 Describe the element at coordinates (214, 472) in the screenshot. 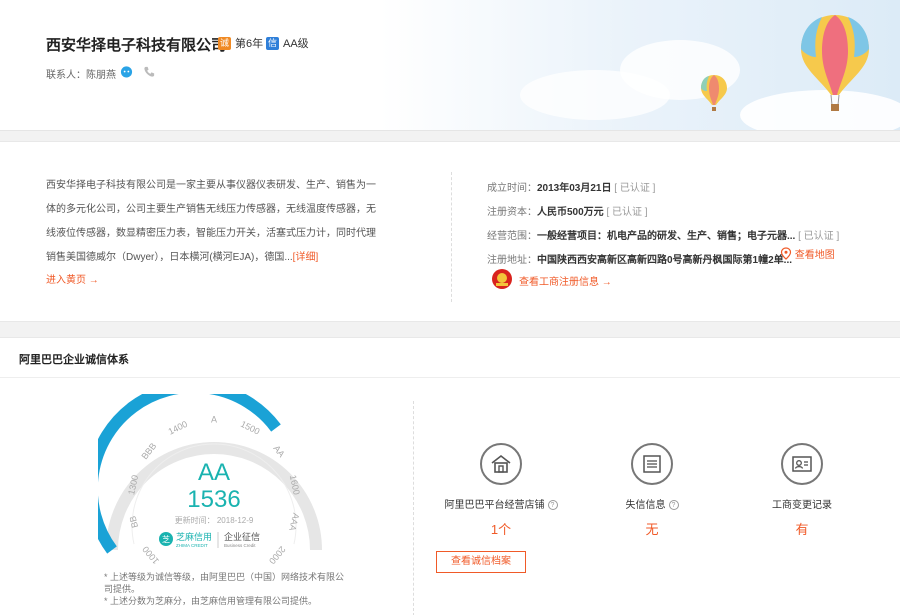

I see `credit-grade: AA` at that location.